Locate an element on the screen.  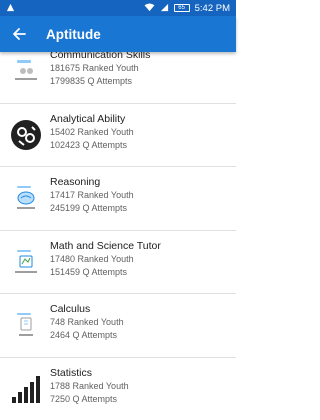
item-ranked: 15402 Ranked Youth is located at coordinates (92, 131).